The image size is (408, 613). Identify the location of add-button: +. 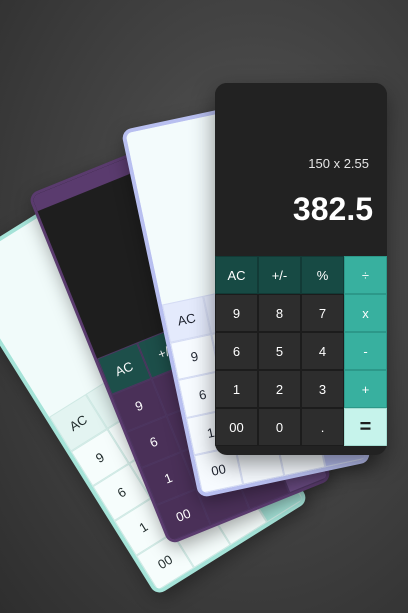
(365, 389).